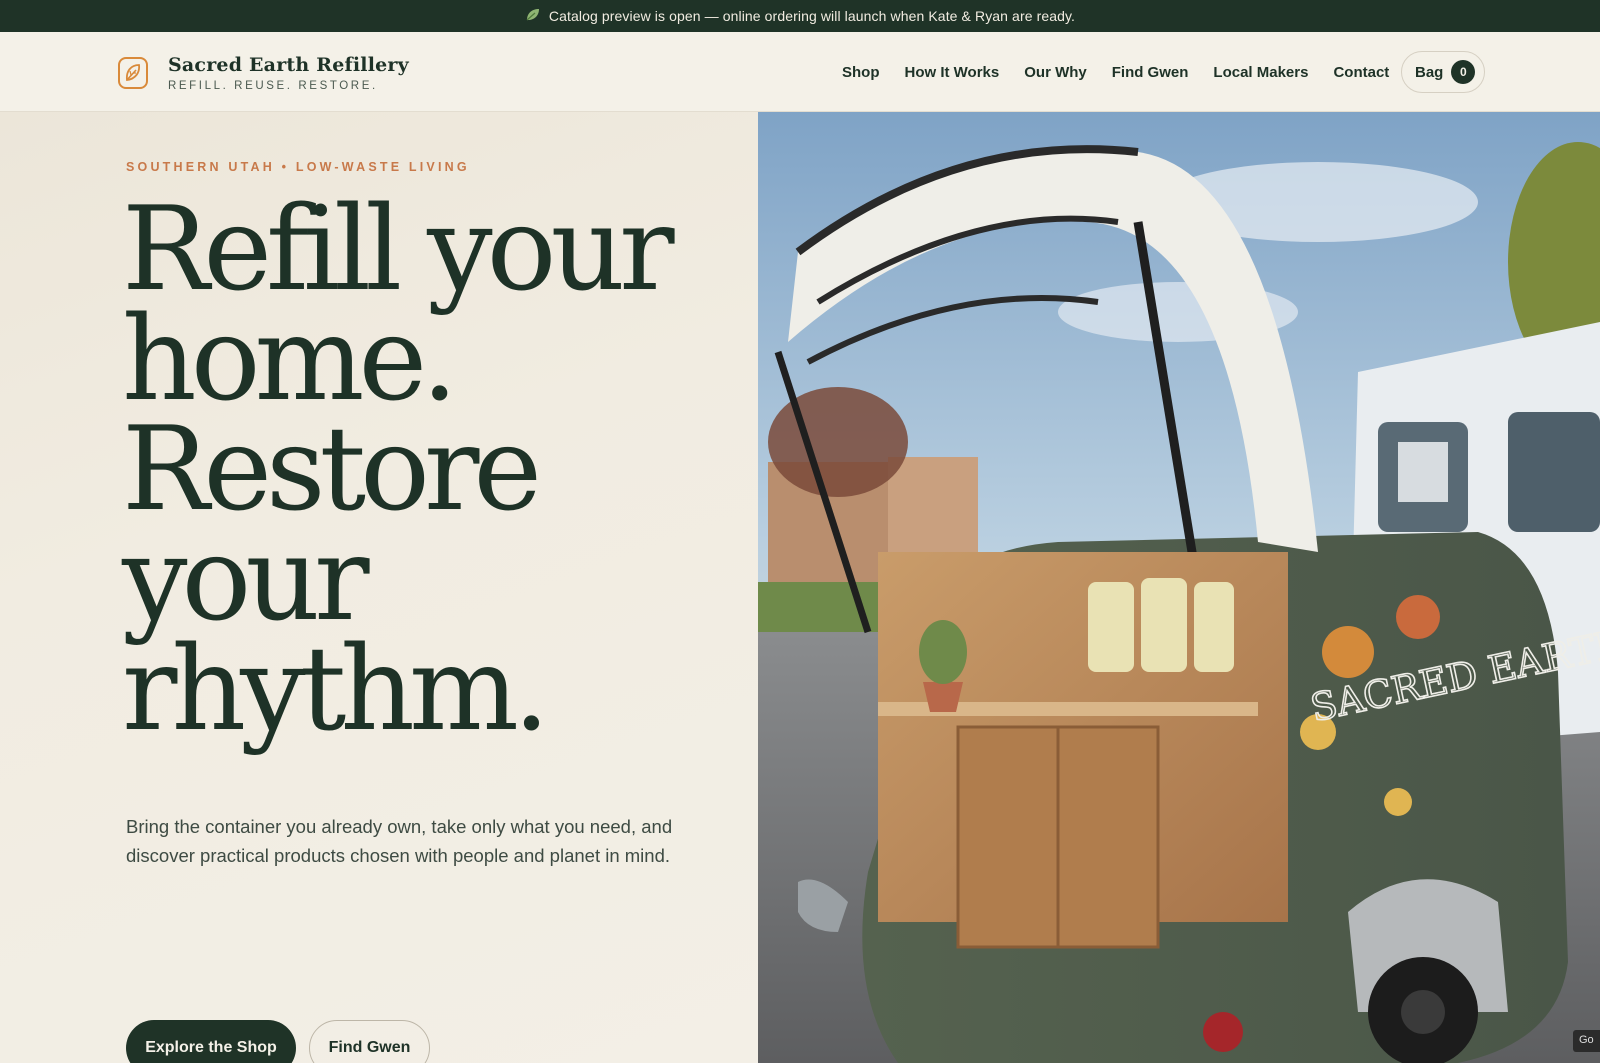  What do you see at coordinates (332, 469) in the screenshot?
I see `headline-line-3: Restore` at bounding box center [332, 469].